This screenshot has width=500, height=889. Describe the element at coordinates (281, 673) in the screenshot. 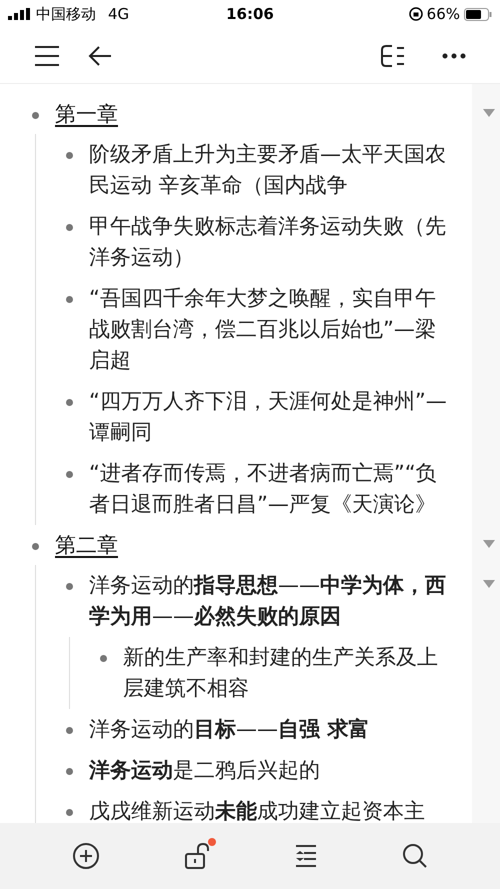

I see `outline-item-text: 新的生产率和封建的生产关系及上层建筑不相容` at that location.